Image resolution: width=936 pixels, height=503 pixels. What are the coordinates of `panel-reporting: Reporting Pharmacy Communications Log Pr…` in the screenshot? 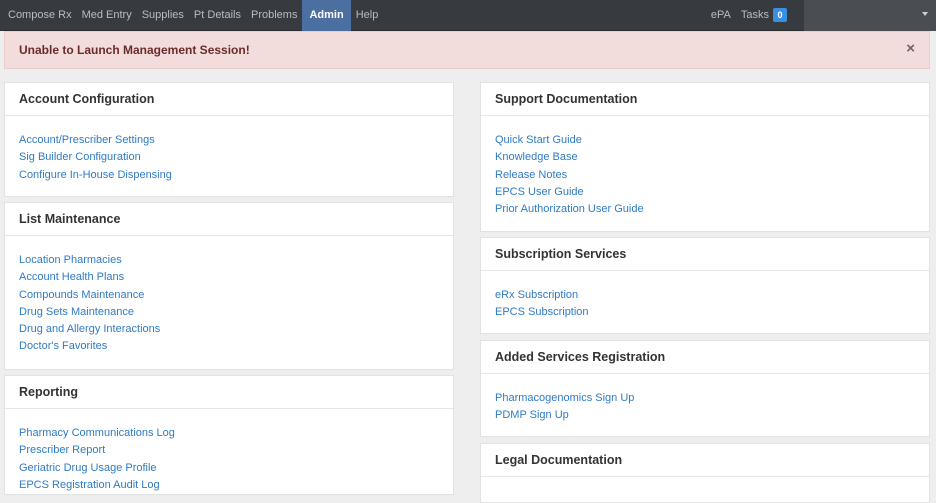 It's located at (229, 435).